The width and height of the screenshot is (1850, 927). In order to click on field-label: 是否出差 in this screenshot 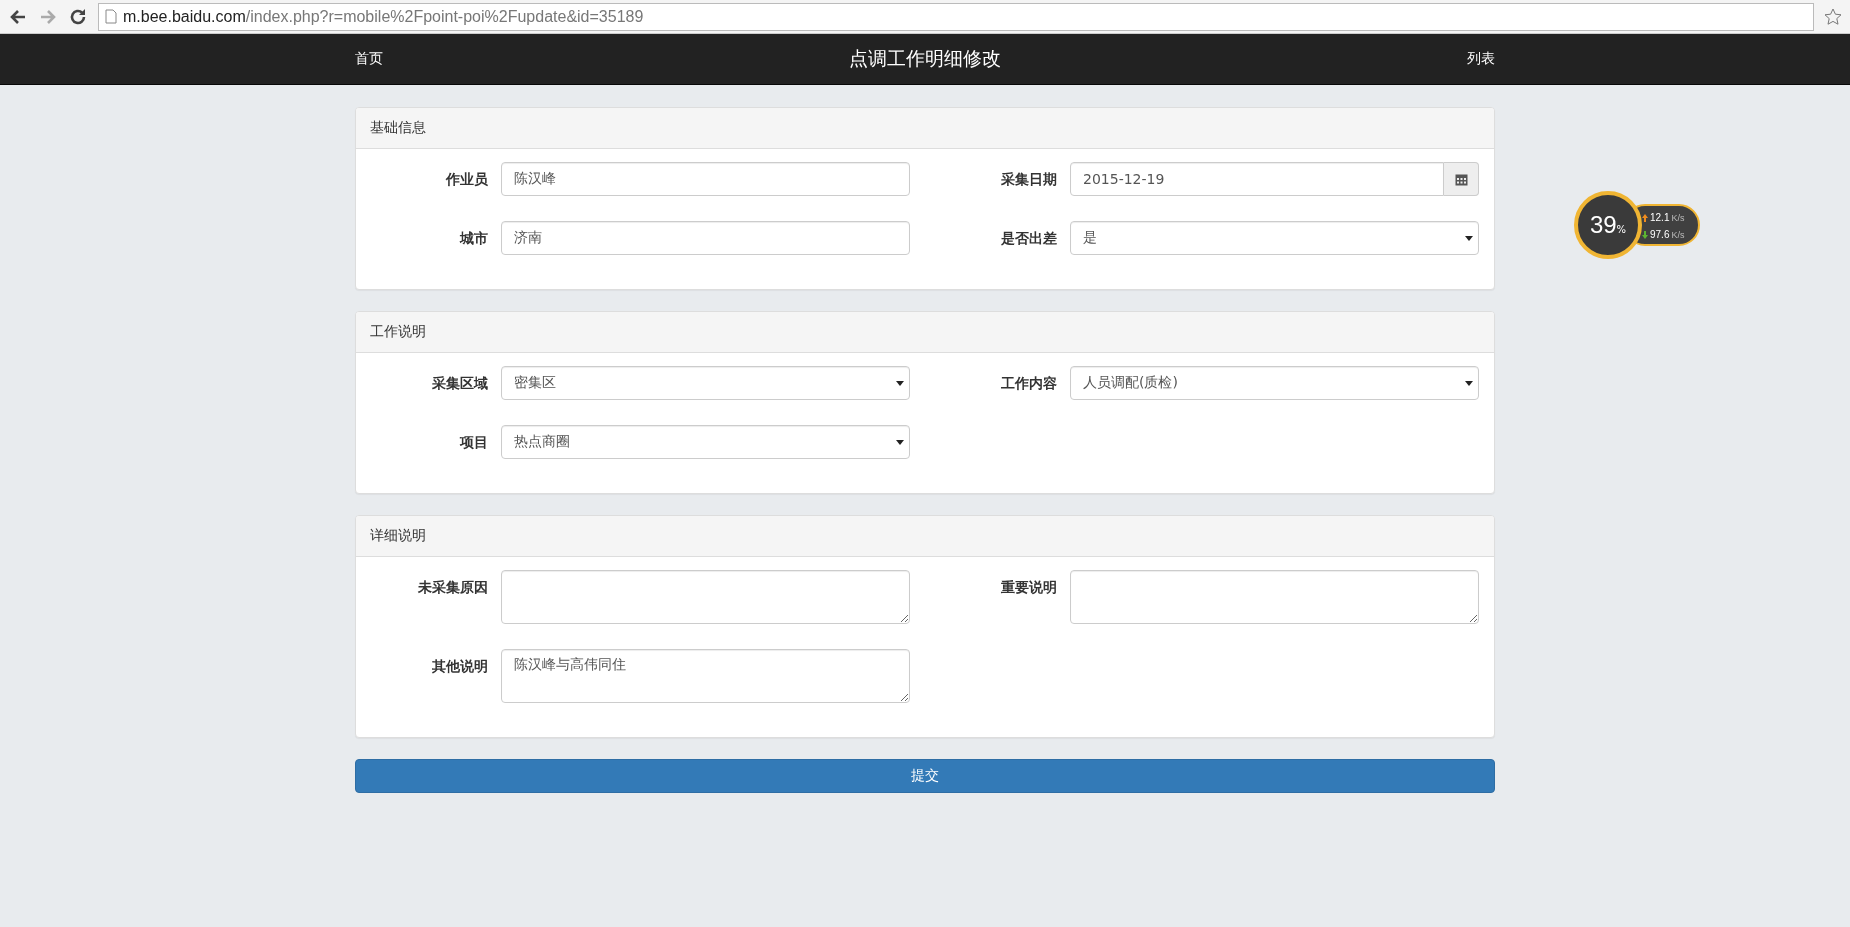, I will do `click(1029, 238)`.